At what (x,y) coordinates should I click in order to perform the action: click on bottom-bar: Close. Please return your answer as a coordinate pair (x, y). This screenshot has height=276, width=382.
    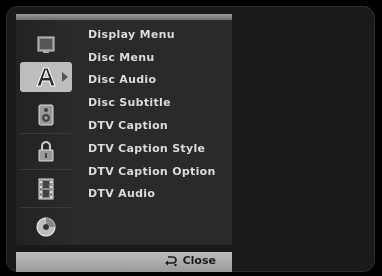
    Looking at the image, I should click on (124, 262).